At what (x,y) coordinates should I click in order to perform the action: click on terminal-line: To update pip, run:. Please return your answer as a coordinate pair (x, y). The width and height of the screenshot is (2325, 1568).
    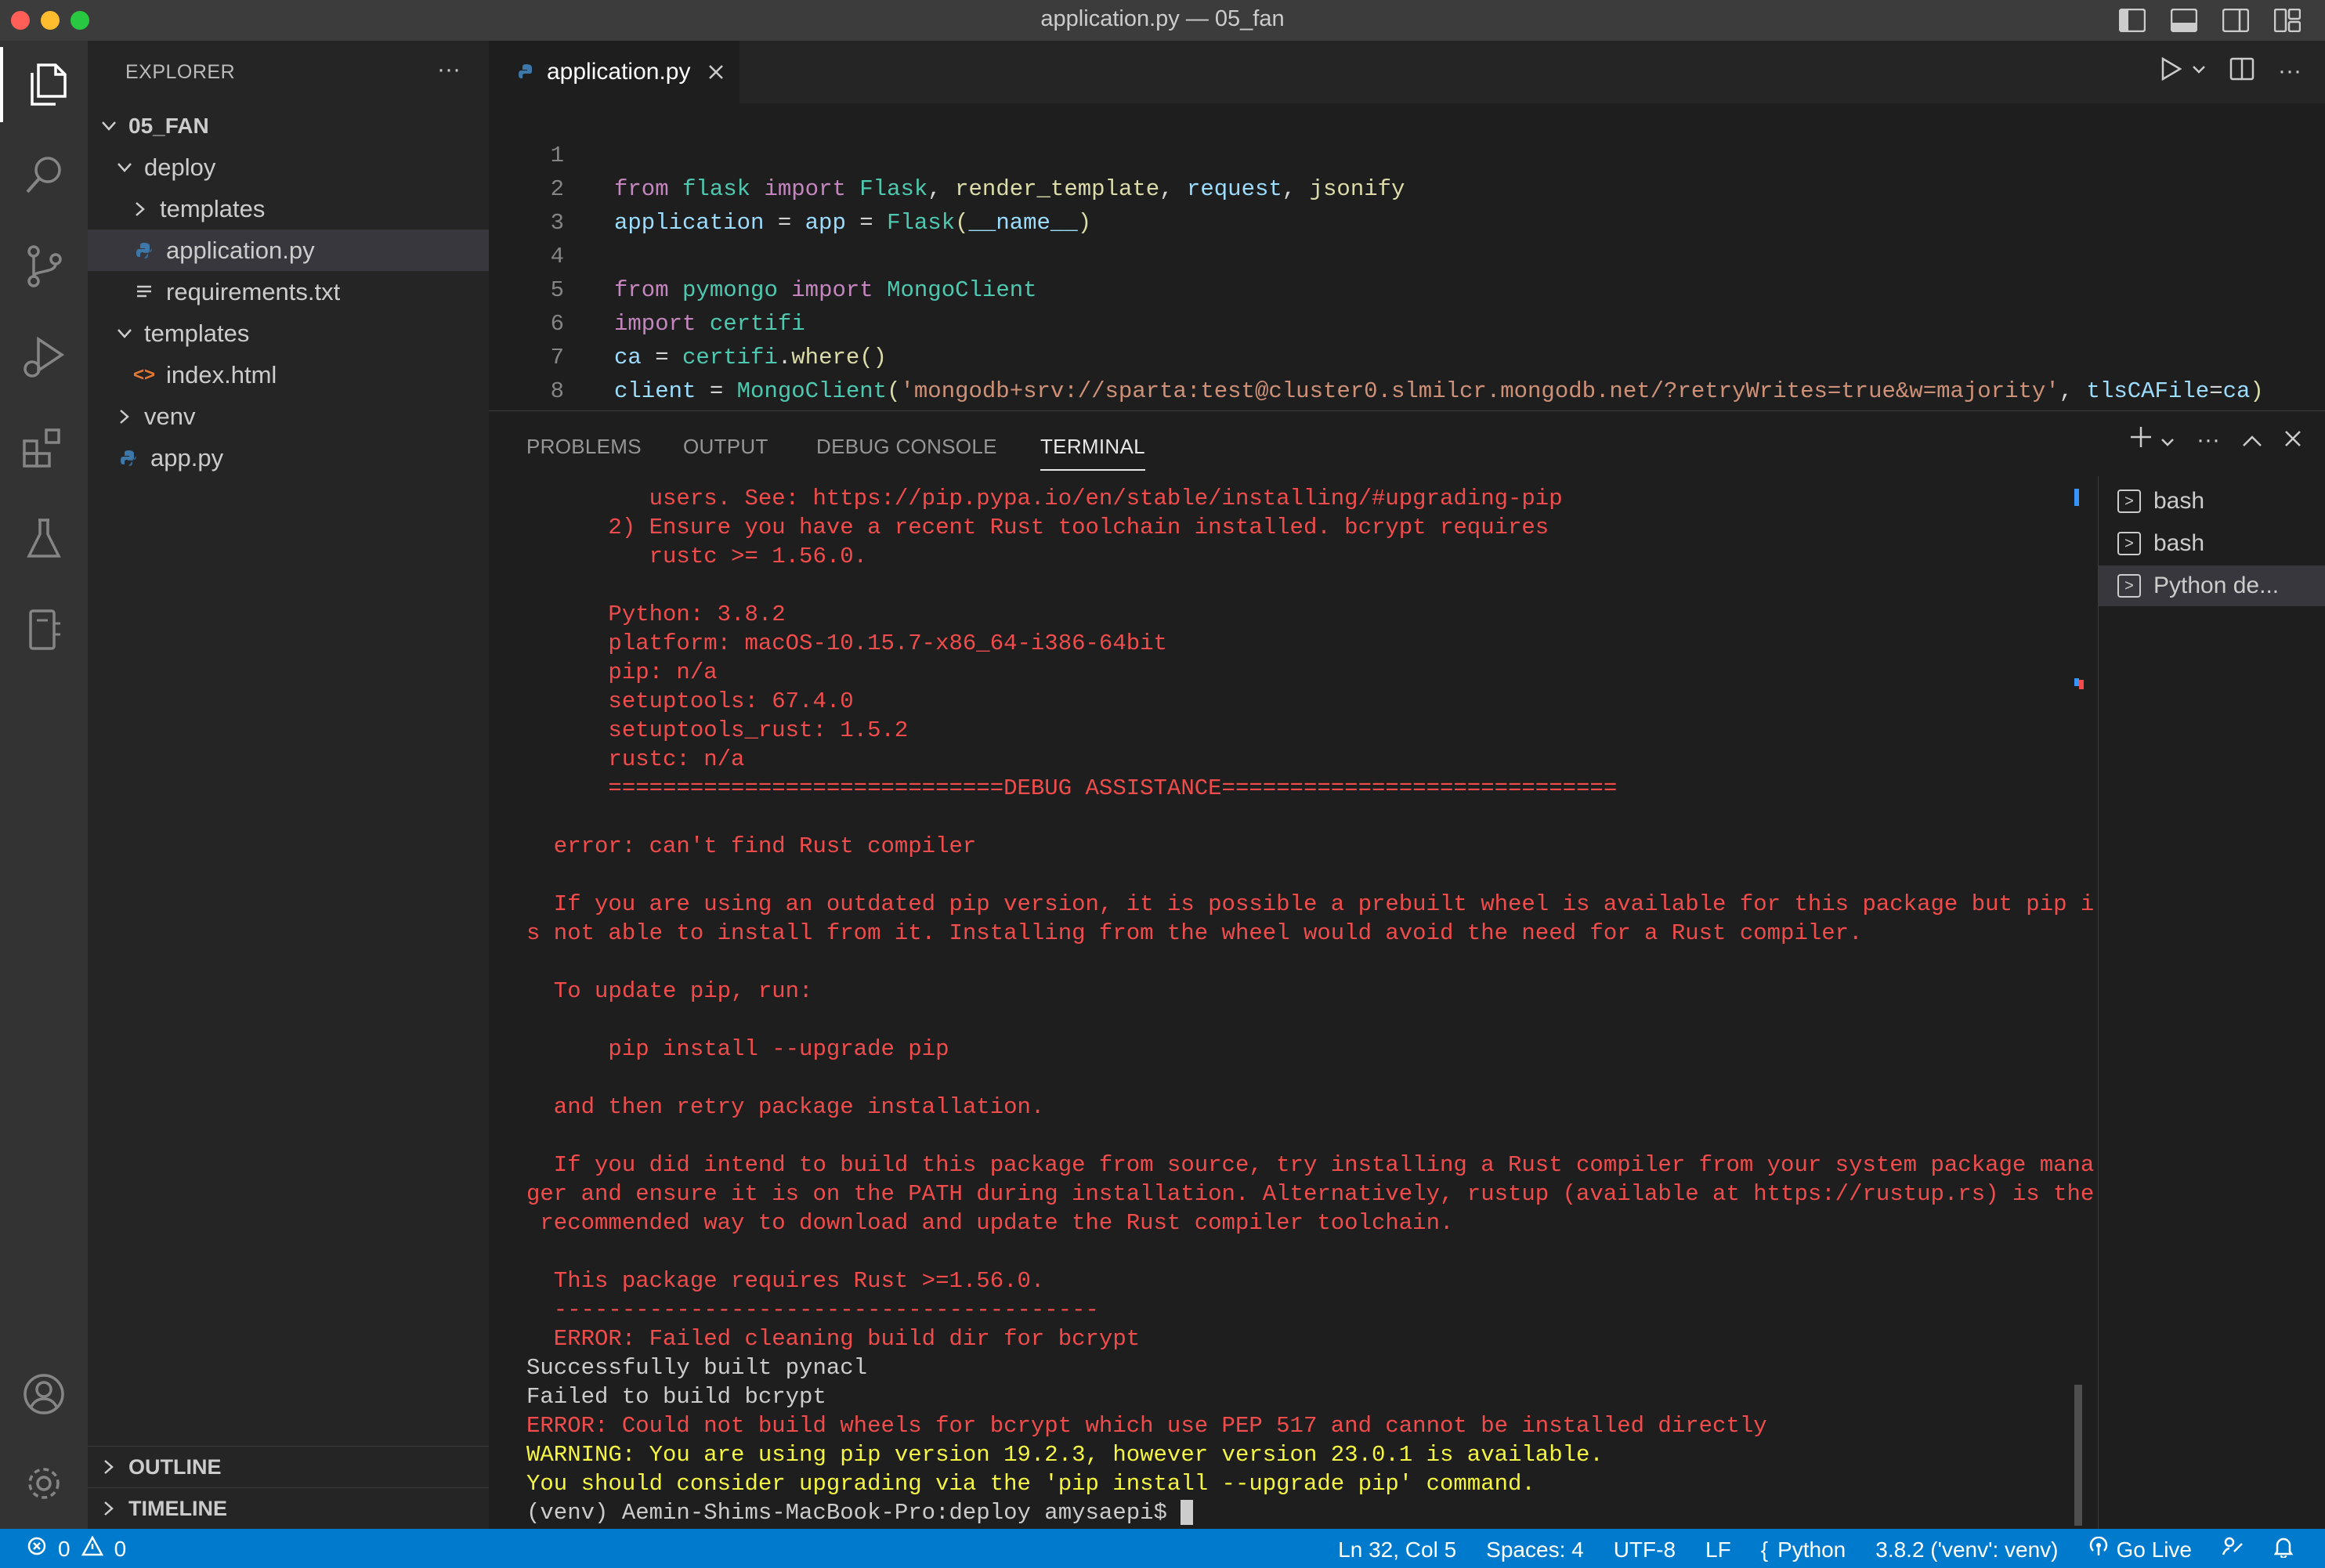
    Looking at the image, I should click on (669, 991).